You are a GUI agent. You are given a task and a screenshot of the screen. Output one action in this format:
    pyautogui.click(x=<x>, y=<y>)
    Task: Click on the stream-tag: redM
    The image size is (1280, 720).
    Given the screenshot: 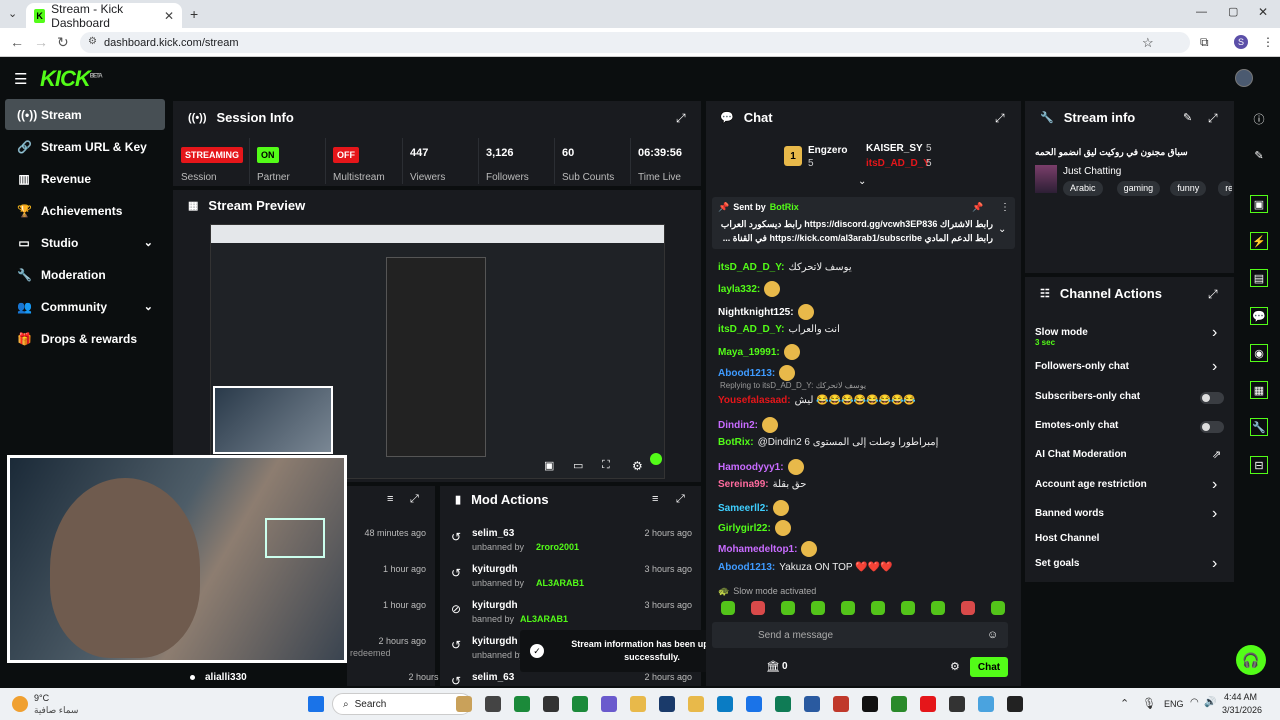 What is the action you would take?
    pyautogui.click(x=1225, y=188)
    